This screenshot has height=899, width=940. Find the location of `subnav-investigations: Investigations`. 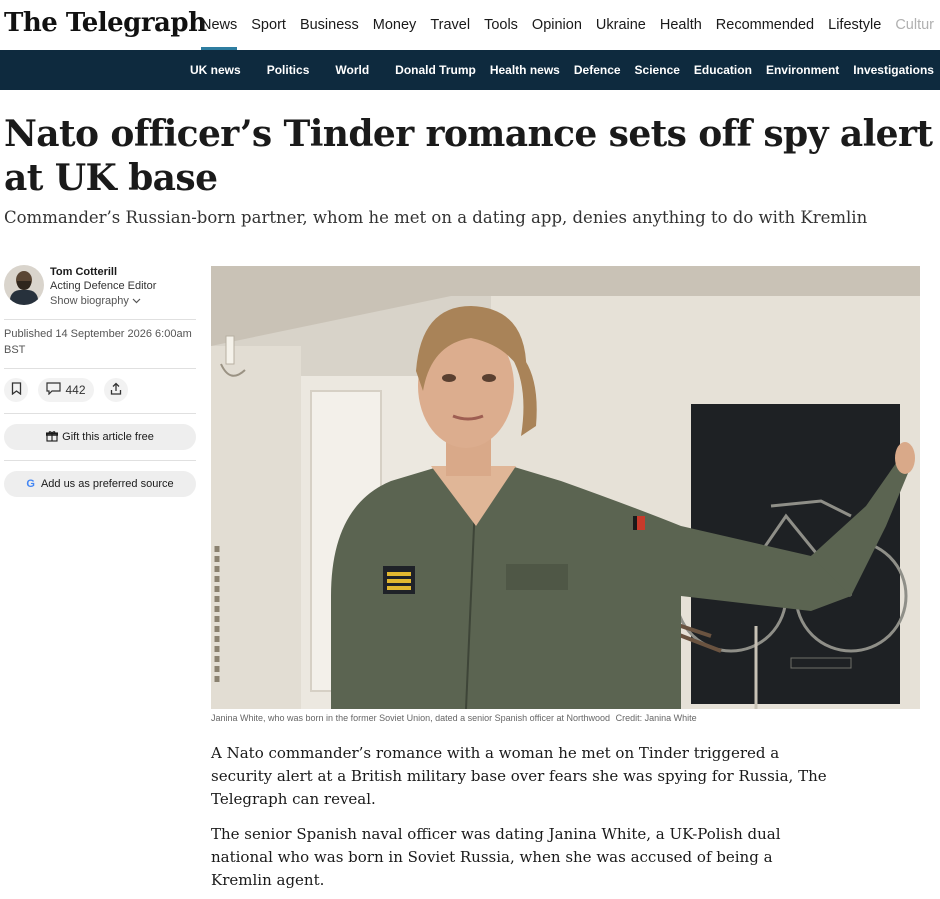

subnav-investigations: Investigations is located at coordinates (893, 70).